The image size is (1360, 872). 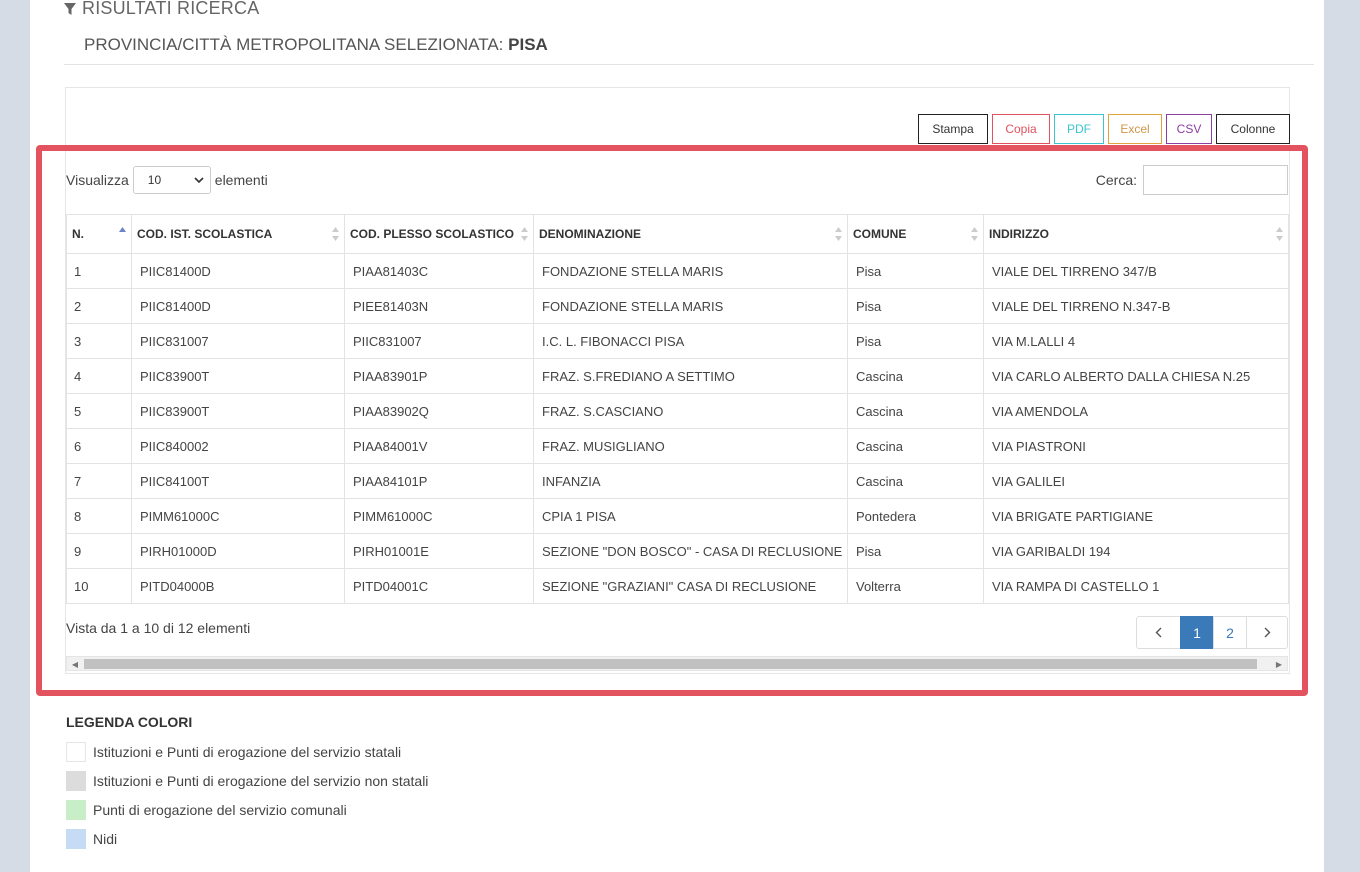 I want to click on previous-page-button, so click(x=1158, y=632).